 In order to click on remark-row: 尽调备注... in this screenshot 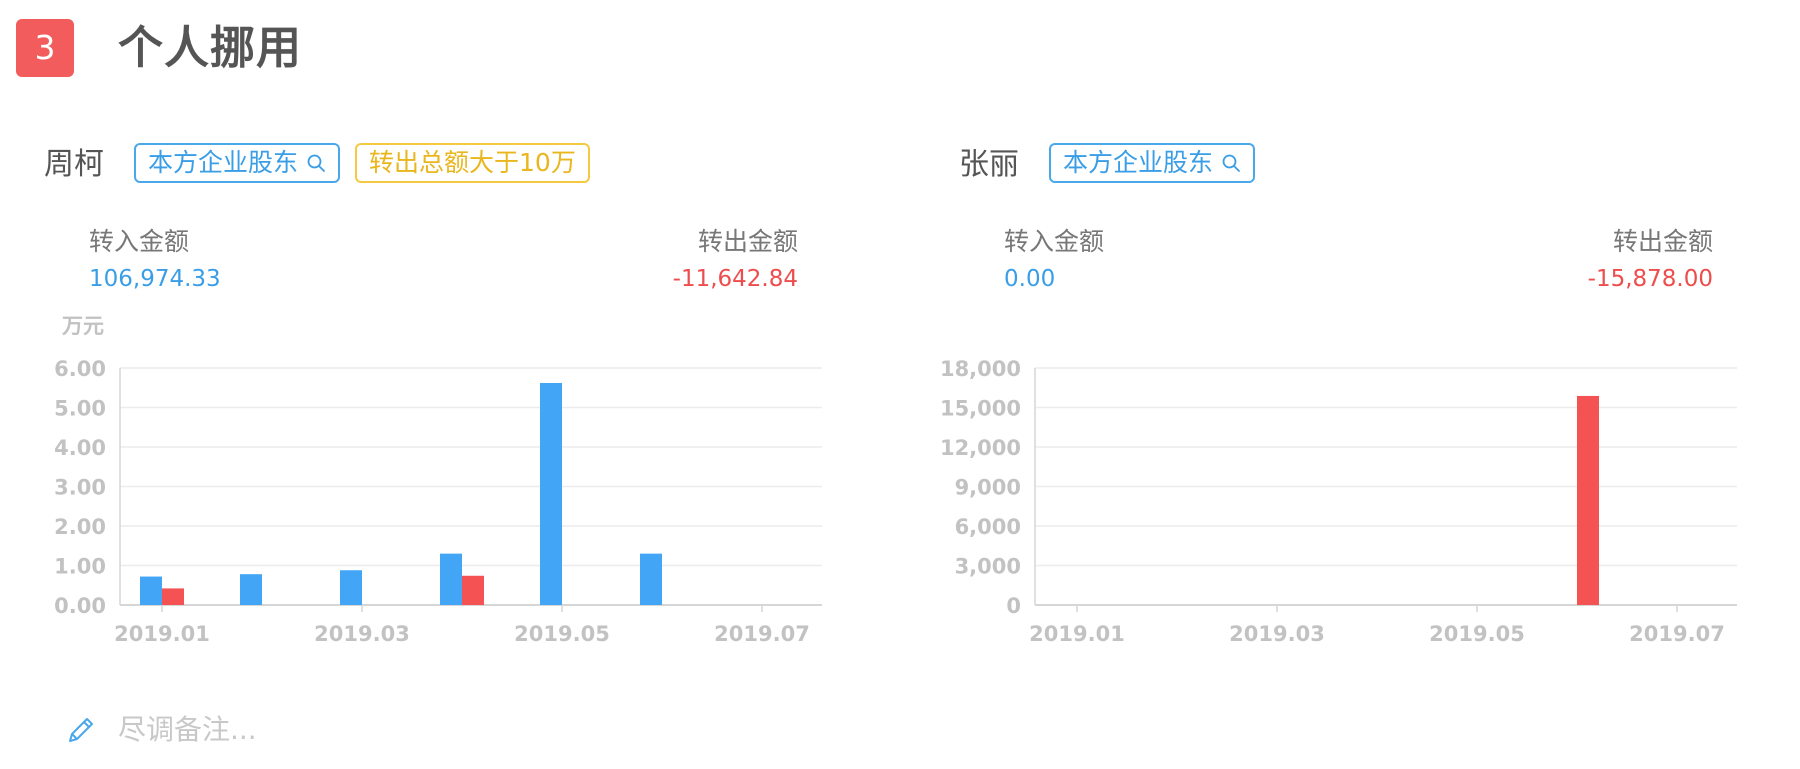, I will do `click(160, 730)`.